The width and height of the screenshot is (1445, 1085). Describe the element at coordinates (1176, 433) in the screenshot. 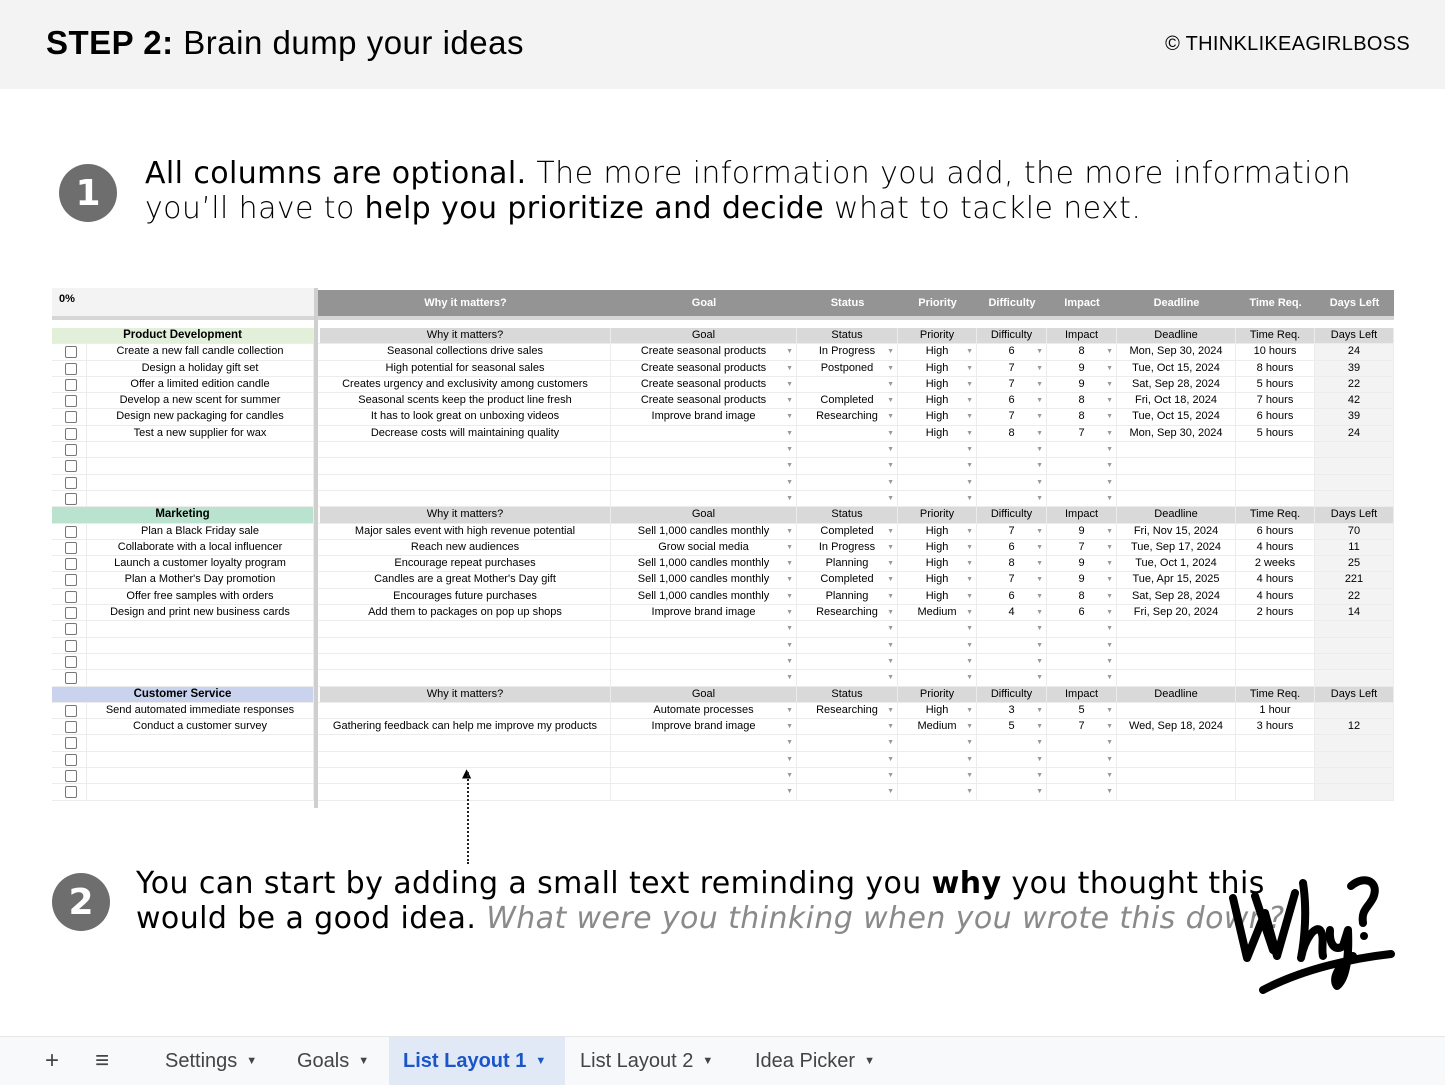

I see `deadline-cell: Mon, Sep 30, 2024` at that location.